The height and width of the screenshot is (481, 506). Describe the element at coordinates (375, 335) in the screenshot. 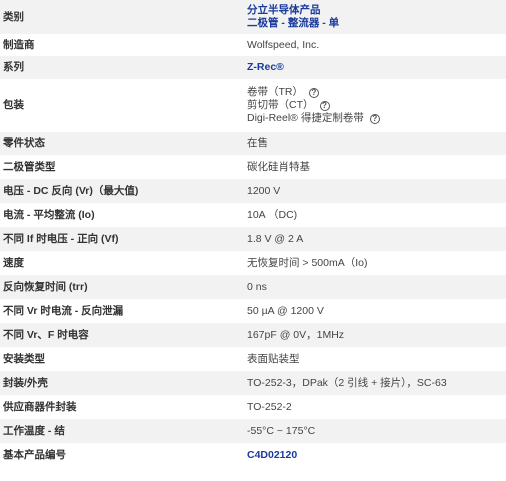

I see `attr-value: 167pF @ 0V，1MHz` at that location.